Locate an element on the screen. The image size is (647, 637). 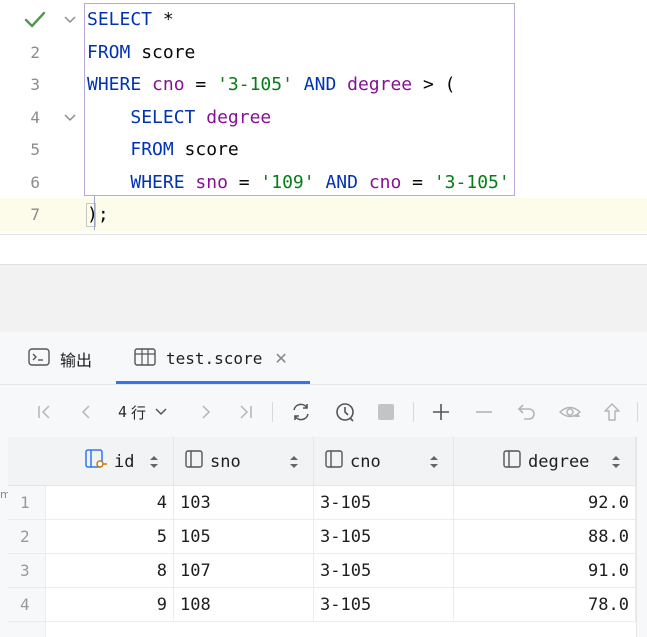
code-line: WHERE sno = '109' AND cno = '3-105' is located at coordinates (298, 182).